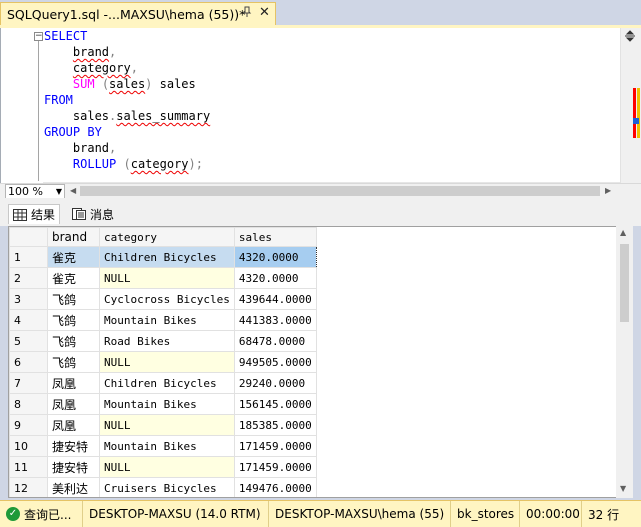  I want to click on document-tab: SQLQuery1.sql -...MAXSU\hema (55))* ✕, so click(138, 14).